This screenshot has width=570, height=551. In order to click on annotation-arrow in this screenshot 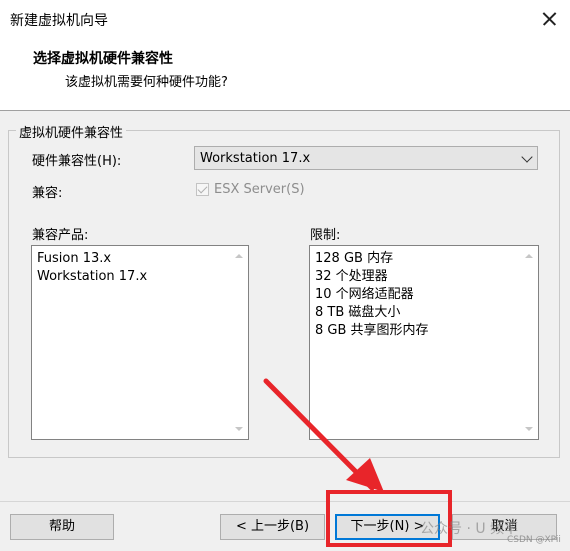, I will do `click(323, 435)`.